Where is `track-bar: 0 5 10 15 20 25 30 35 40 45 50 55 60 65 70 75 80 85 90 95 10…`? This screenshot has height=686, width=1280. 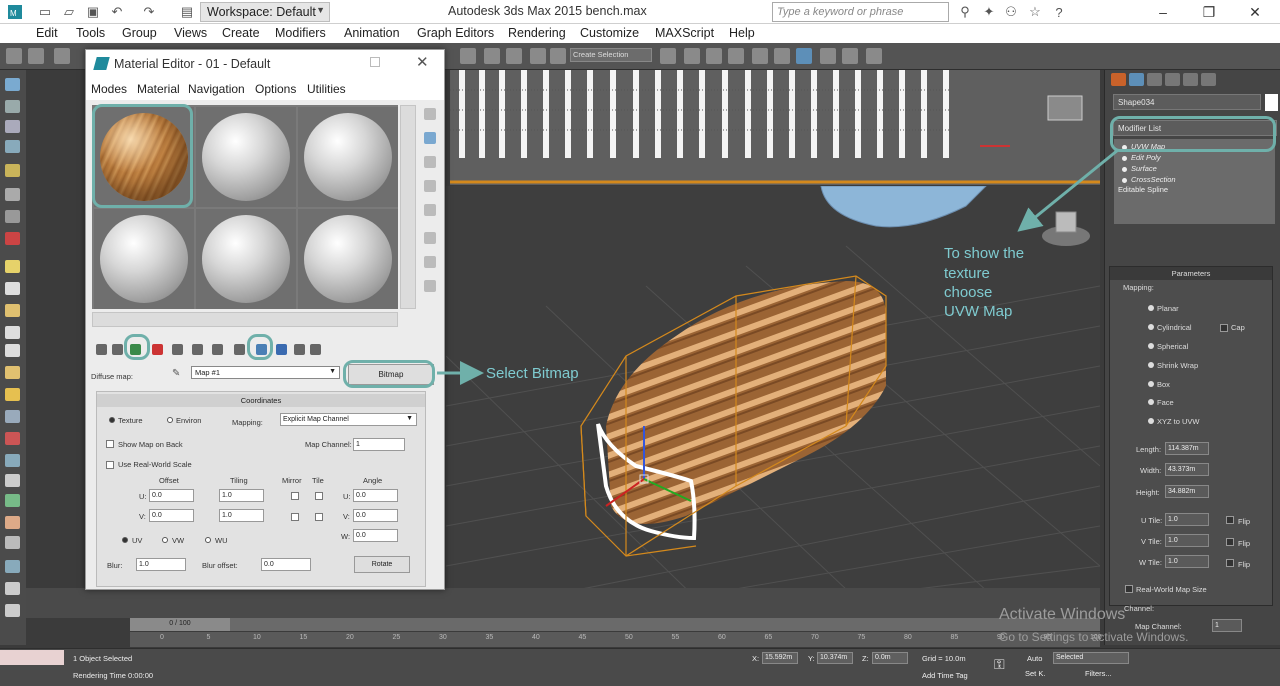 track-bar: 0 5 10 15 20 25 30 35 40 45 50 55 60 65 70 75 80 85 90 95 10… is located at coordinates (616, 639).